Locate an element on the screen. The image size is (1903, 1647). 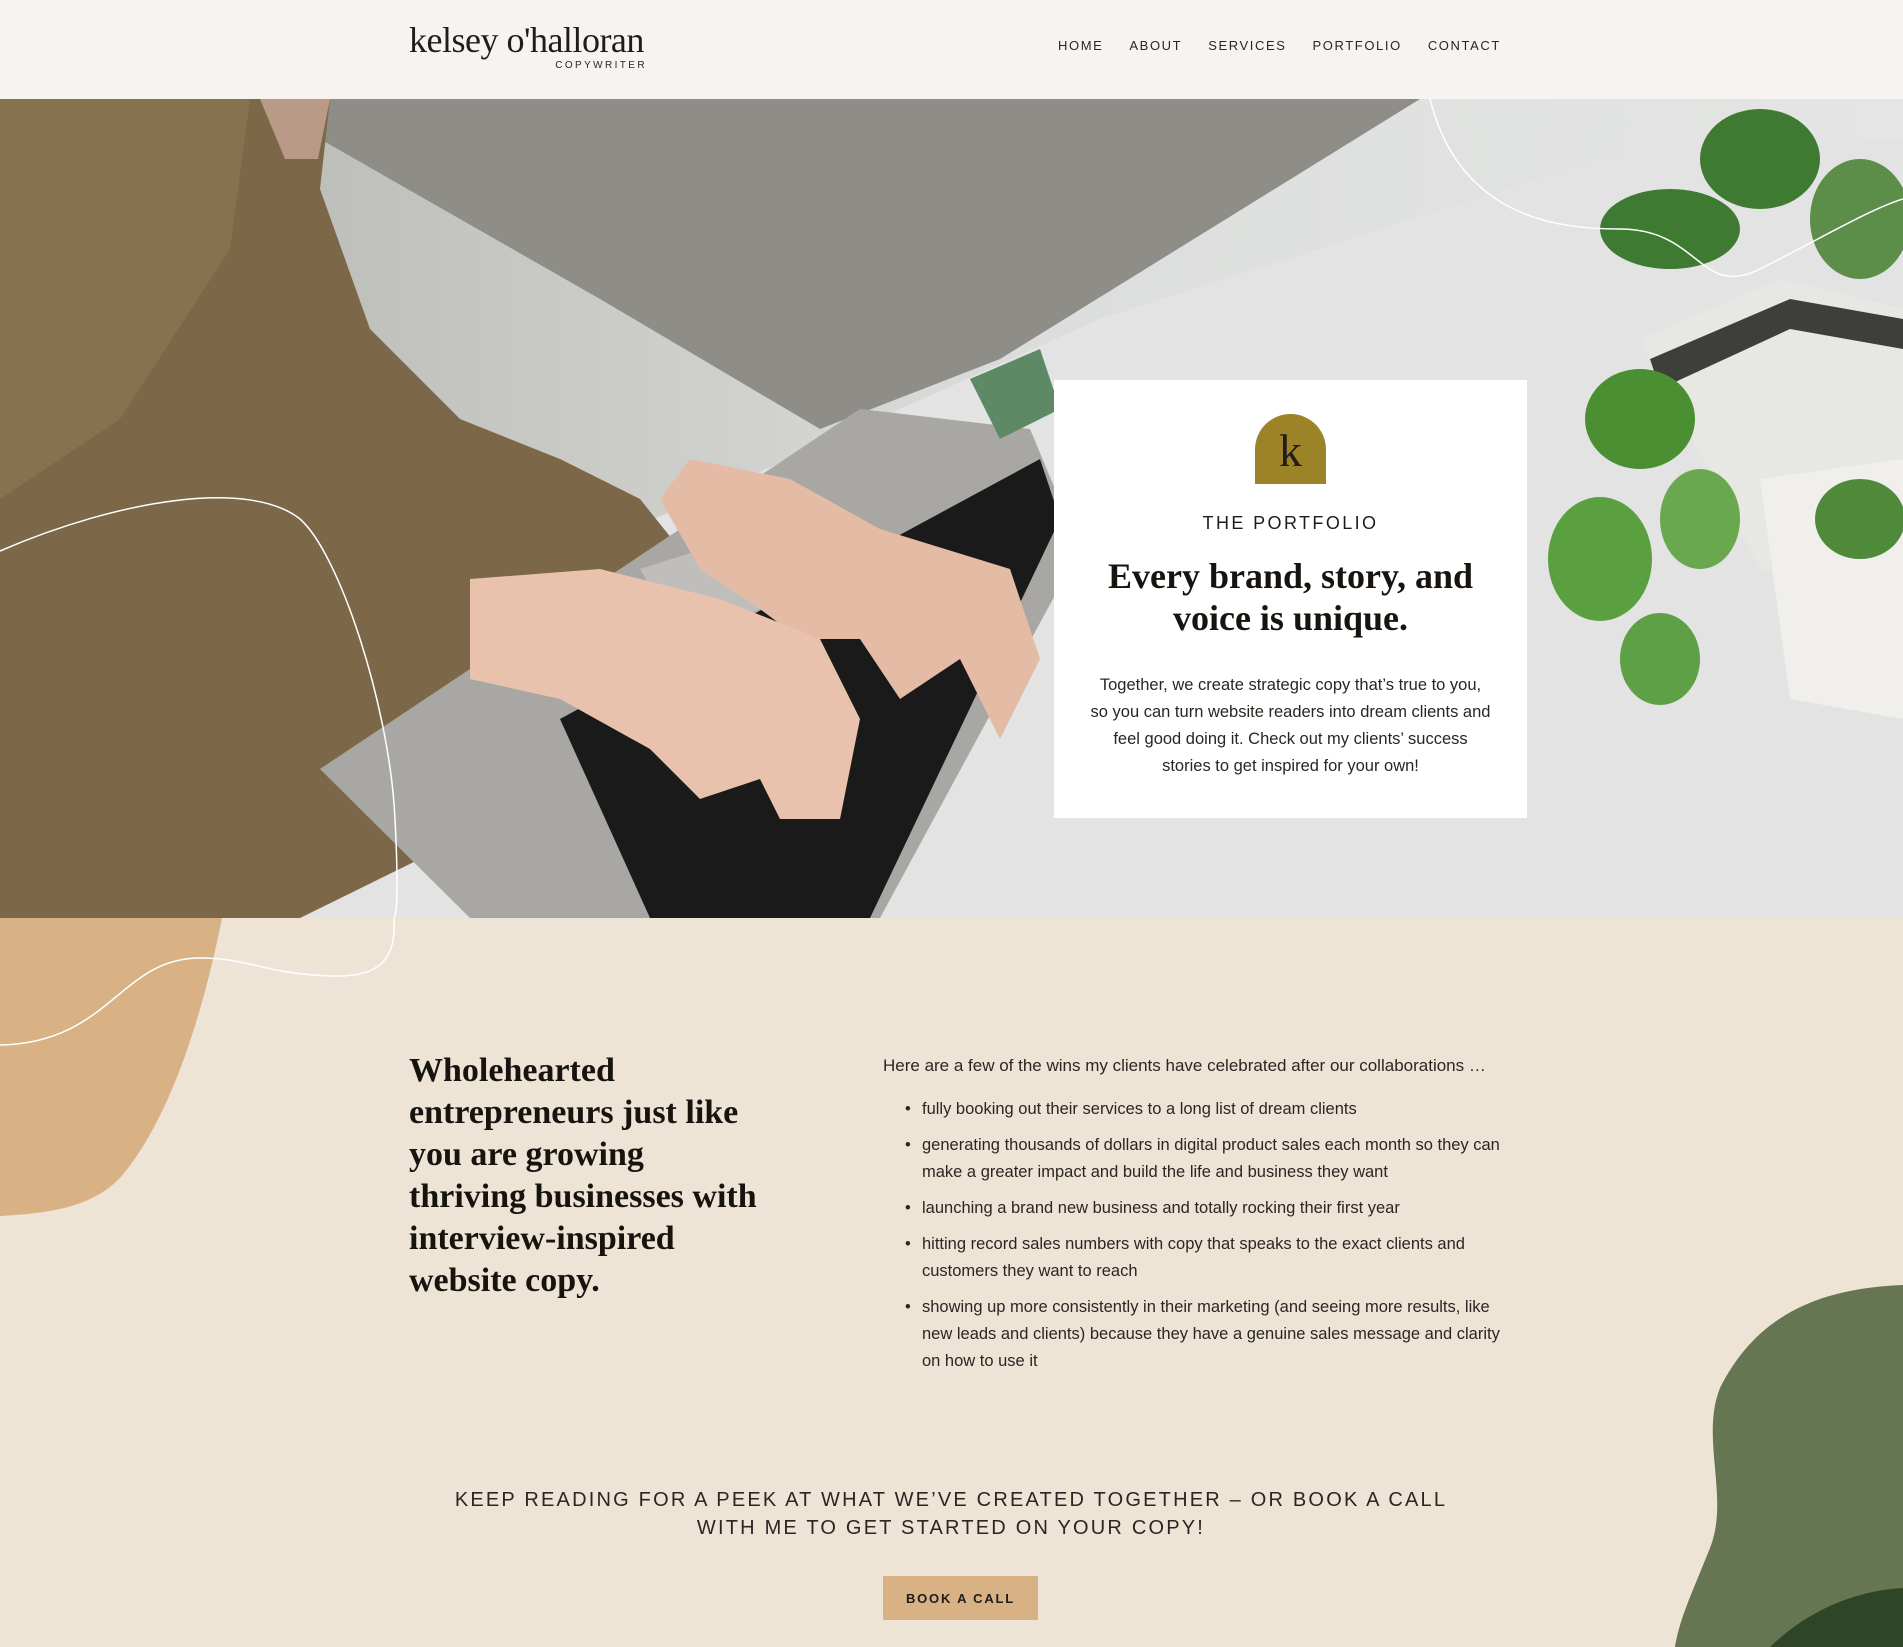
nav-home: HOME is located at coordinates (1080, 45).